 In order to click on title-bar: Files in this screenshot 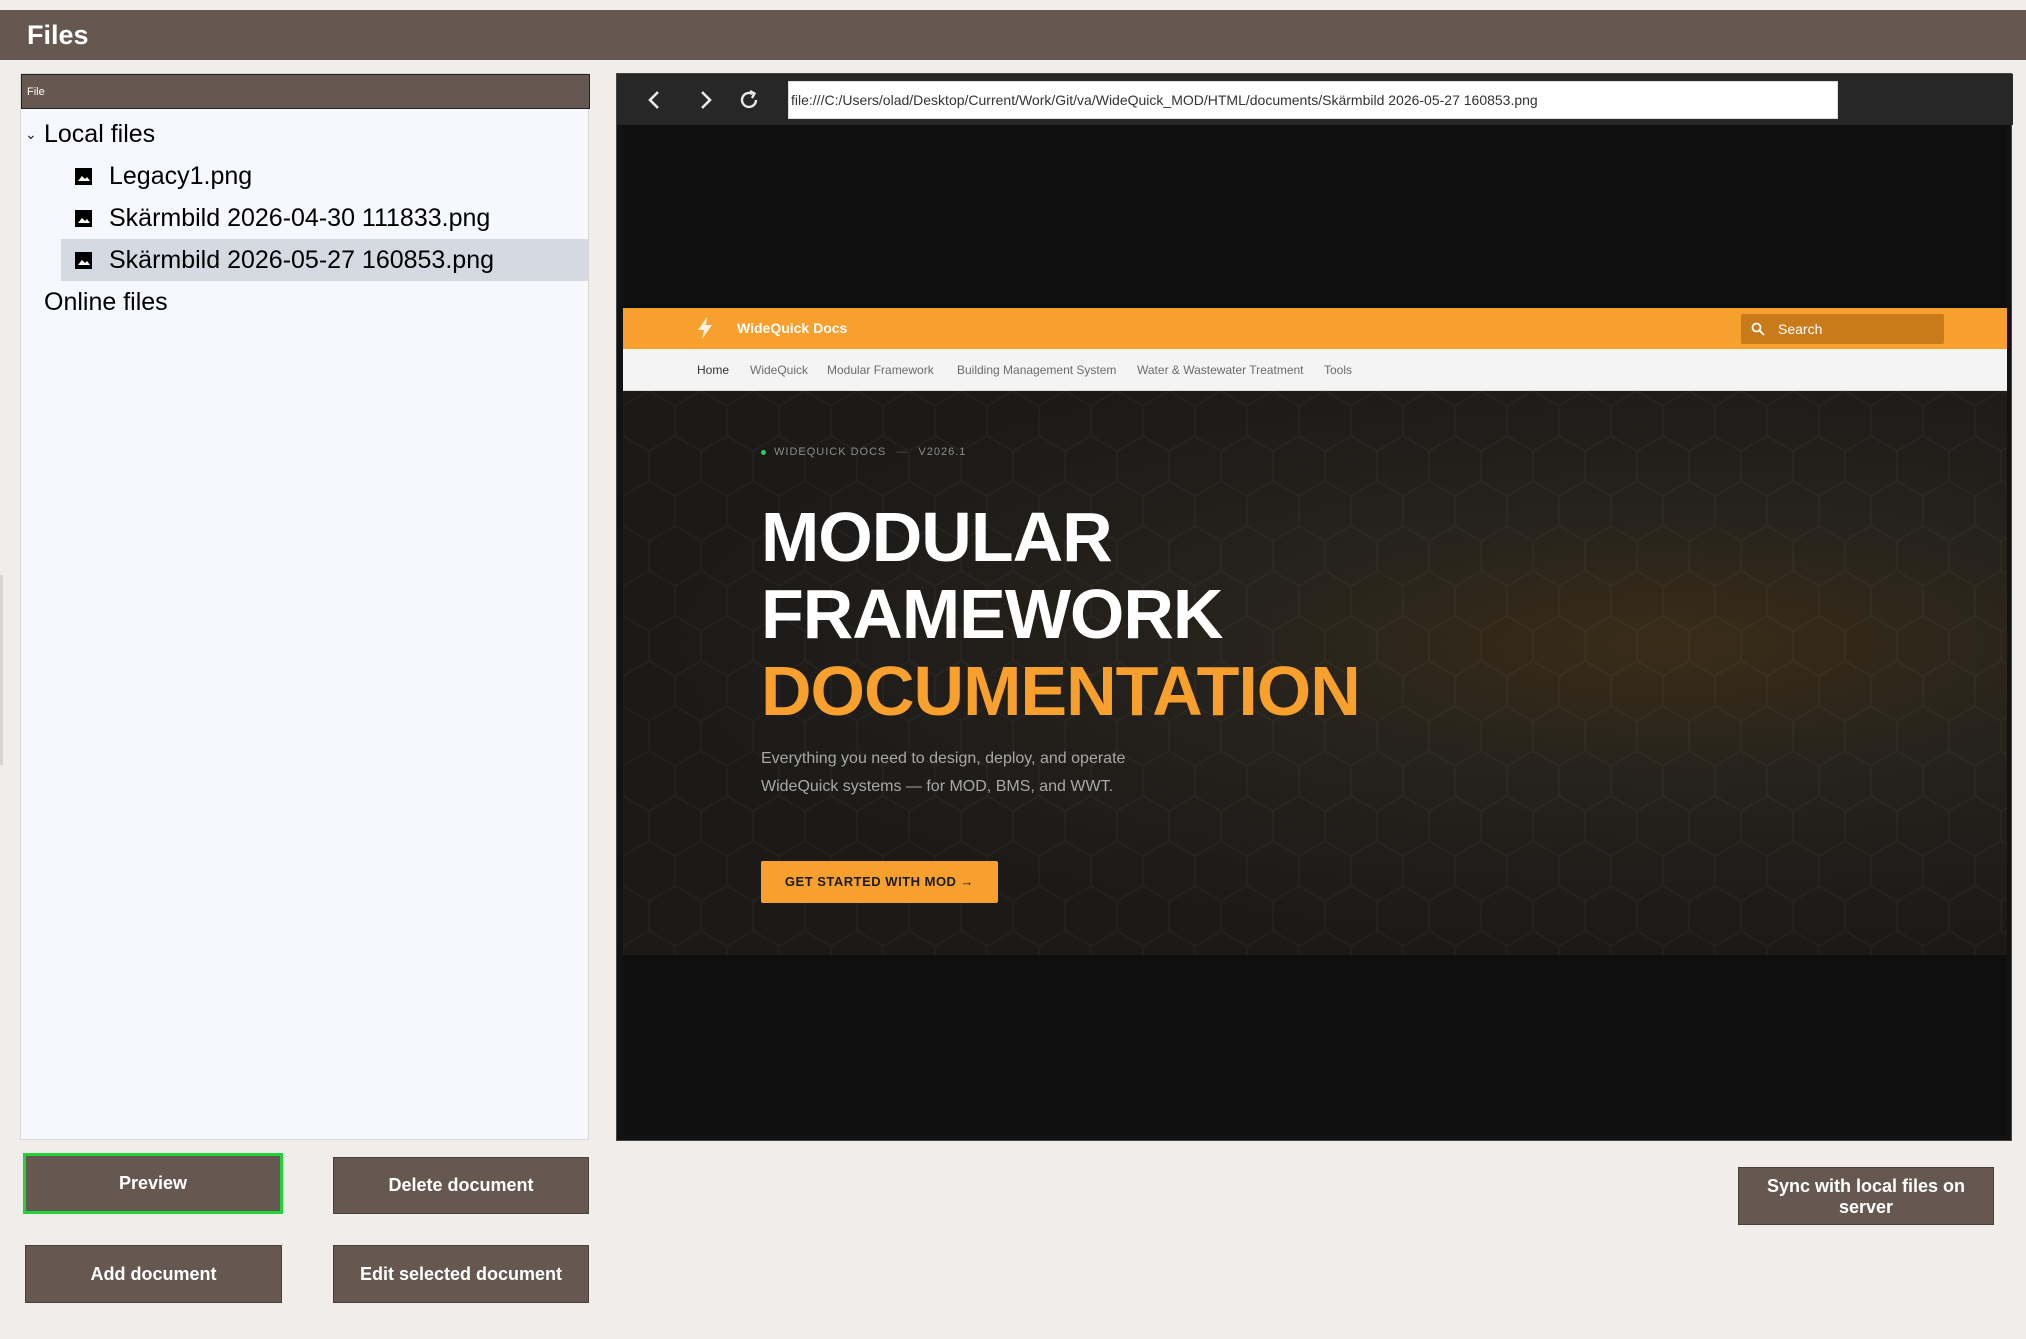, I will do `click(1013, 35)`.